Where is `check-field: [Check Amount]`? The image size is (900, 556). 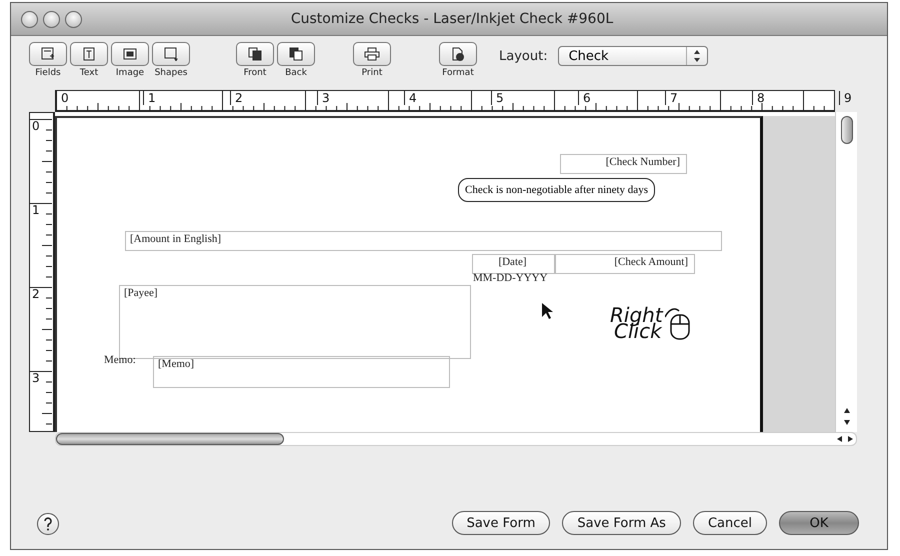 check-field: [Check Amount] is located at coordinates (625, 264).